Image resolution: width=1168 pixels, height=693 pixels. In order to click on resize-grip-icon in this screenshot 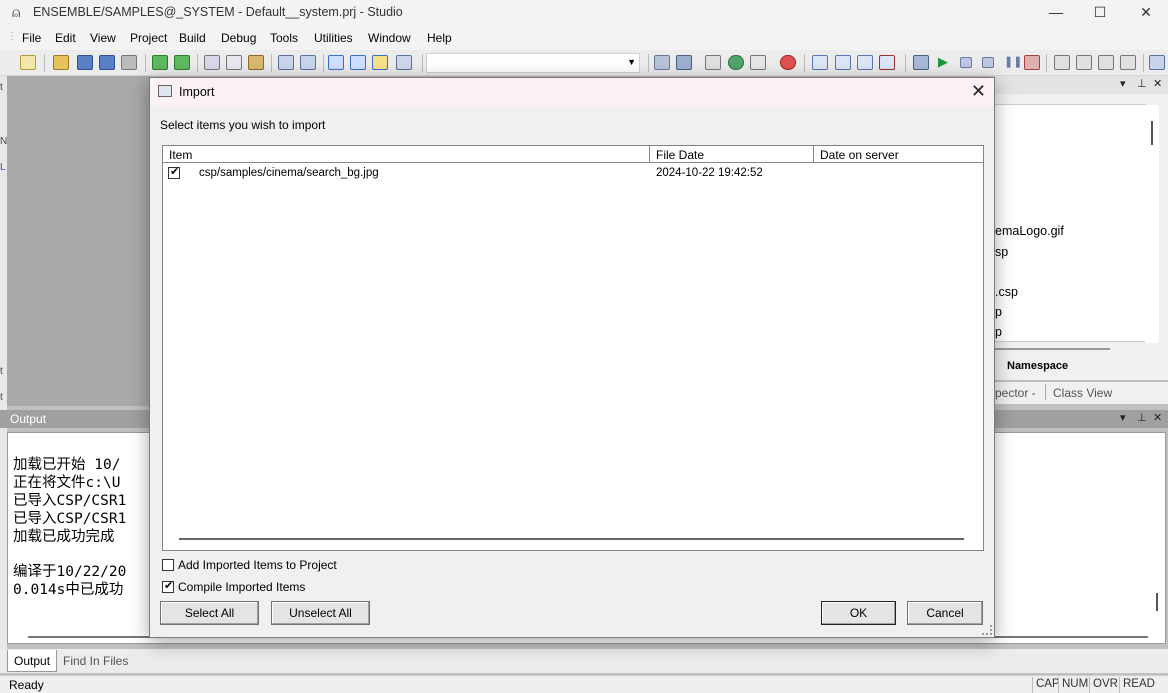, I will do `click(987, 630)`.